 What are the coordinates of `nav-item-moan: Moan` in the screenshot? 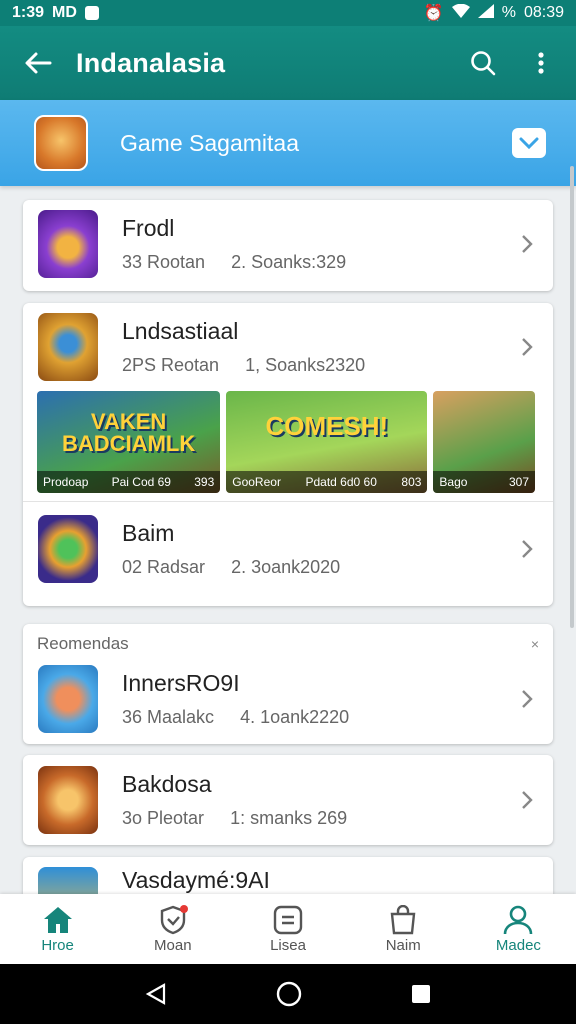 It's located at (172, 929).